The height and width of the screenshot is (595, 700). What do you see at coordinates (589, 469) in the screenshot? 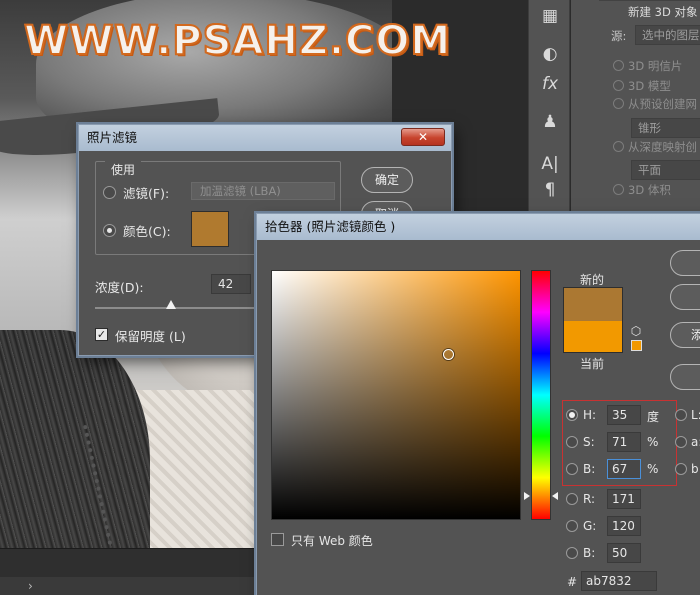
I see `brightness-label: B:` at bounding box center [589, 469].